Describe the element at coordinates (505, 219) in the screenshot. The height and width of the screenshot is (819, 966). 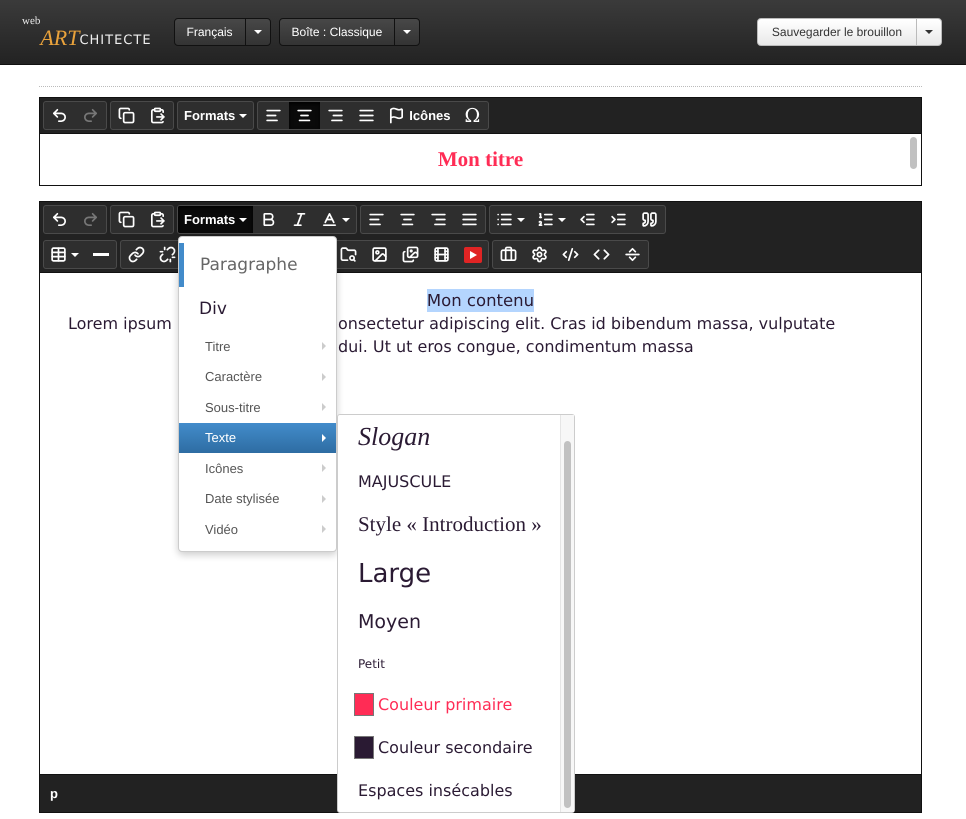
I see `bulleted-list-icon` at that location.